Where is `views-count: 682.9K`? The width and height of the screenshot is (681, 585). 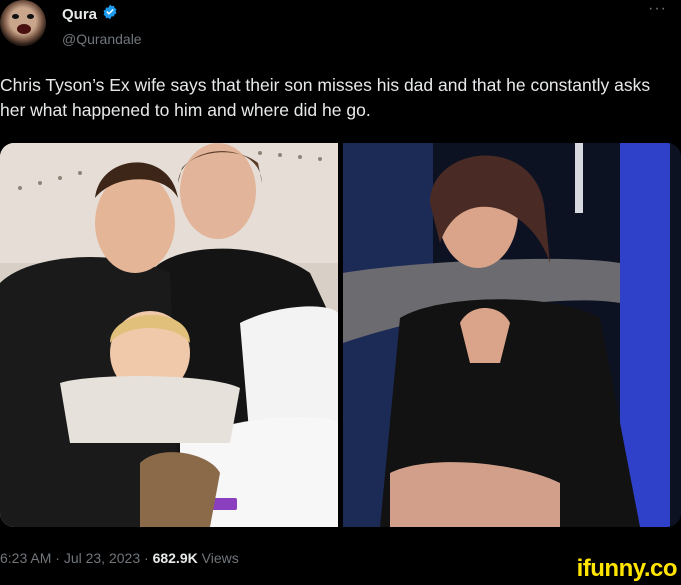
views-count: 682.9K is located at coordinates (175, 558).